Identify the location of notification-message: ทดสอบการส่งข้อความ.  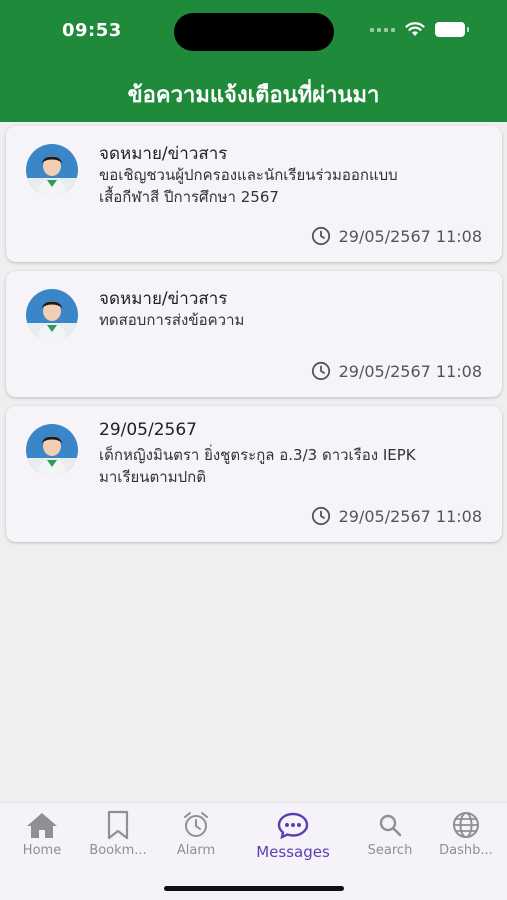
(289, 320).